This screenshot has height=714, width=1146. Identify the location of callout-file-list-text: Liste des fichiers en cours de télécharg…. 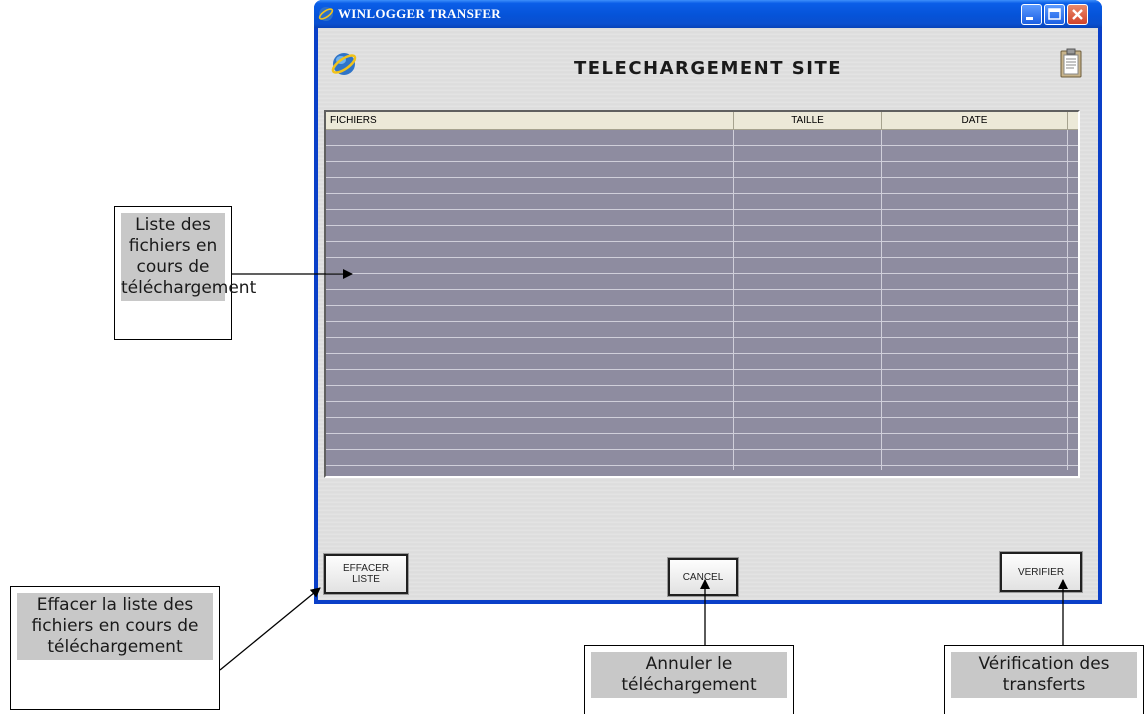
(188, 257).